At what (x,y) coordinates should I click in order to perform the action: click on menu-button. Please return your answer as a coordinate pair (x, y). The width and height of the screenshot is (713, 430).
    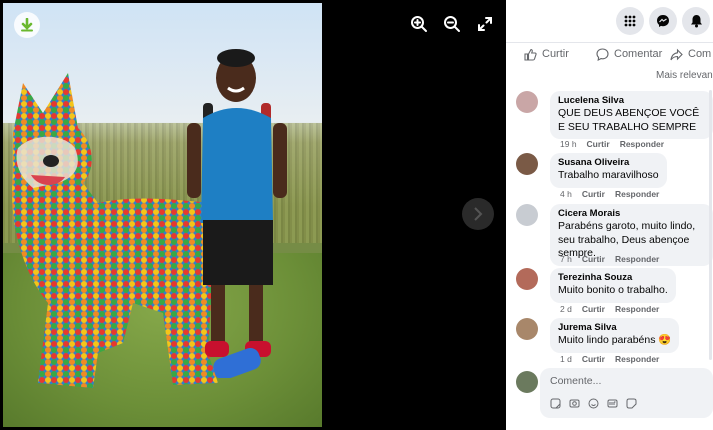
    Looking at the image, I should click on (630, 21).